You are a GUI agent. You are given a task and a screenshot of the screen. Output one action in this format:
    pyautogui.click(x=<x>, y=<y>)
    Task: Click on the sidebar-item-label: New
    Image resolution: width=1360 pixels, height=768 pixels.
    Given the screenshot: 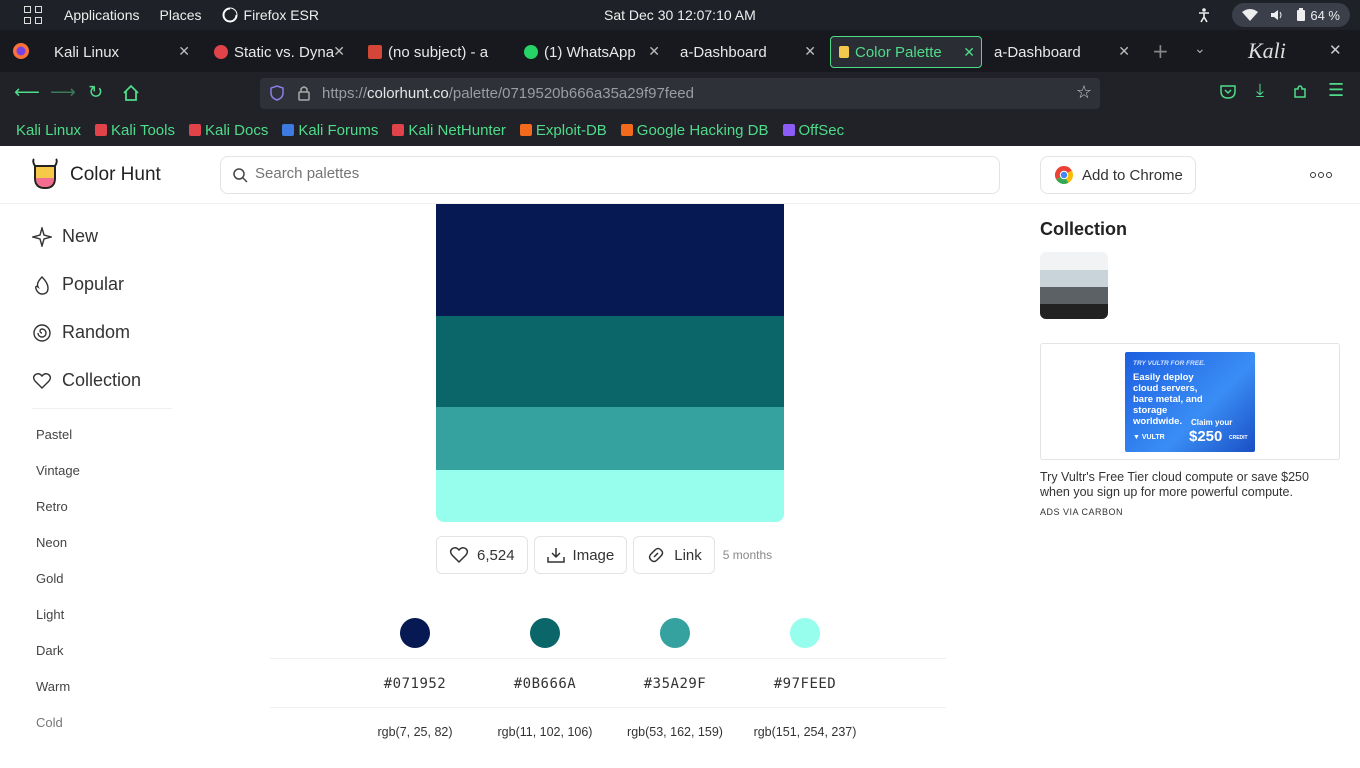 What is the action you would take?
    pyautogui.click(x=80, y=236)
    